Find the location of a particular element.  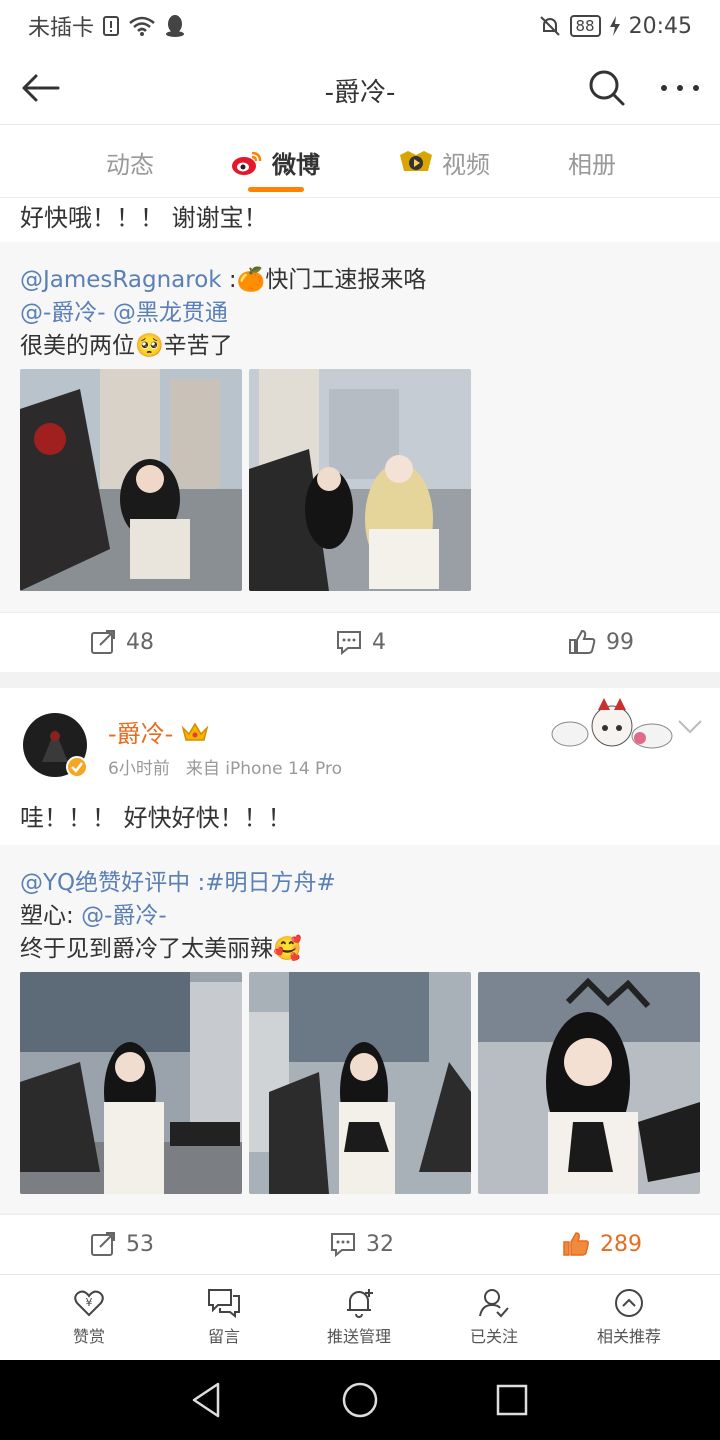

nav-home-icon is located at coordinates (360, 1400).